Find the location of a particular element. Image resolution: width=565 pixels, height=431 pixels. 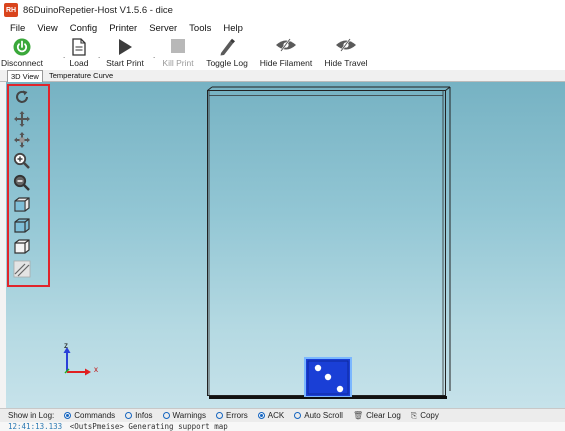

tab-temperature-curve: Temperature Curve is located at coordinates (81, 76).